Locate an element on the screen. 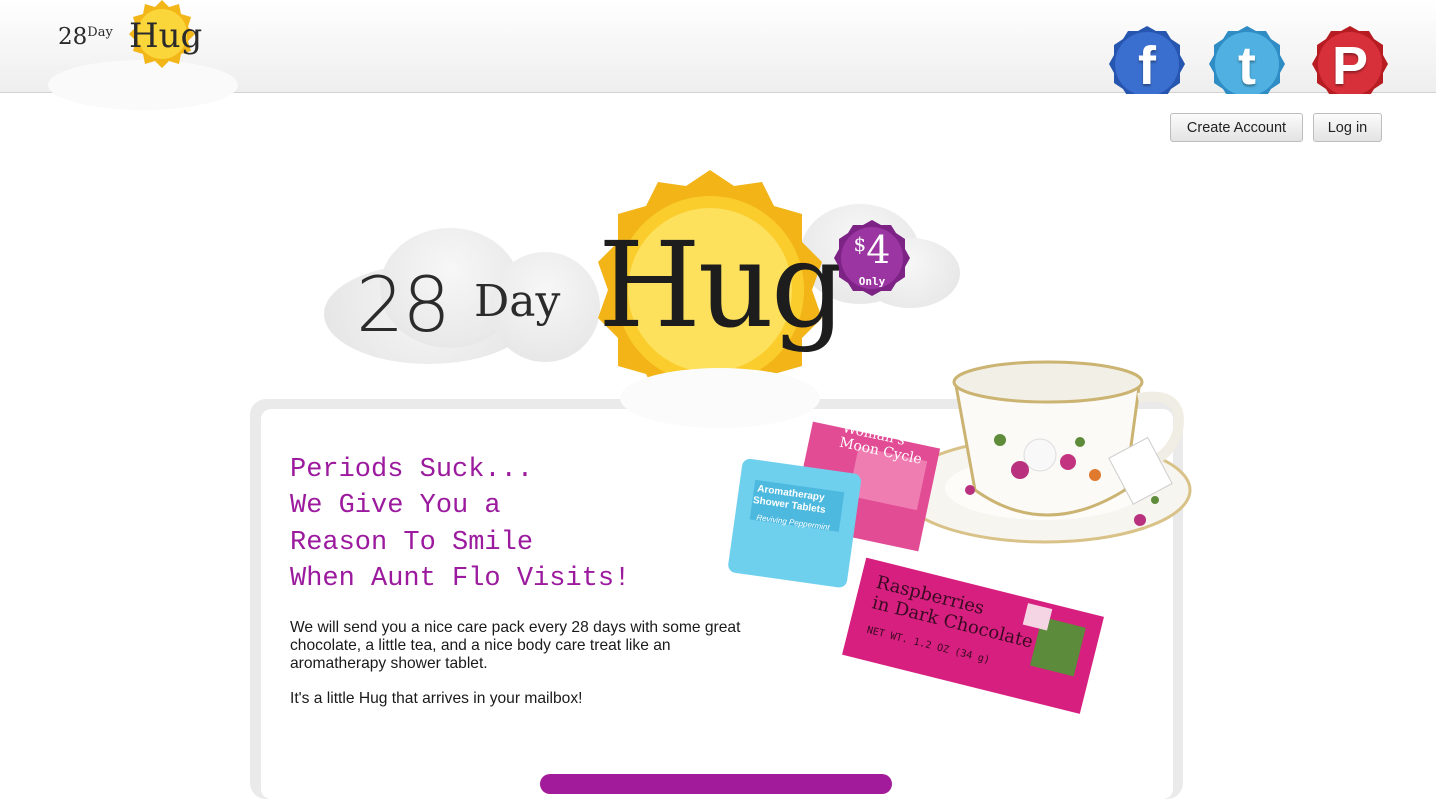  pinterest-icon: P is located at coordinates (1350, 66).